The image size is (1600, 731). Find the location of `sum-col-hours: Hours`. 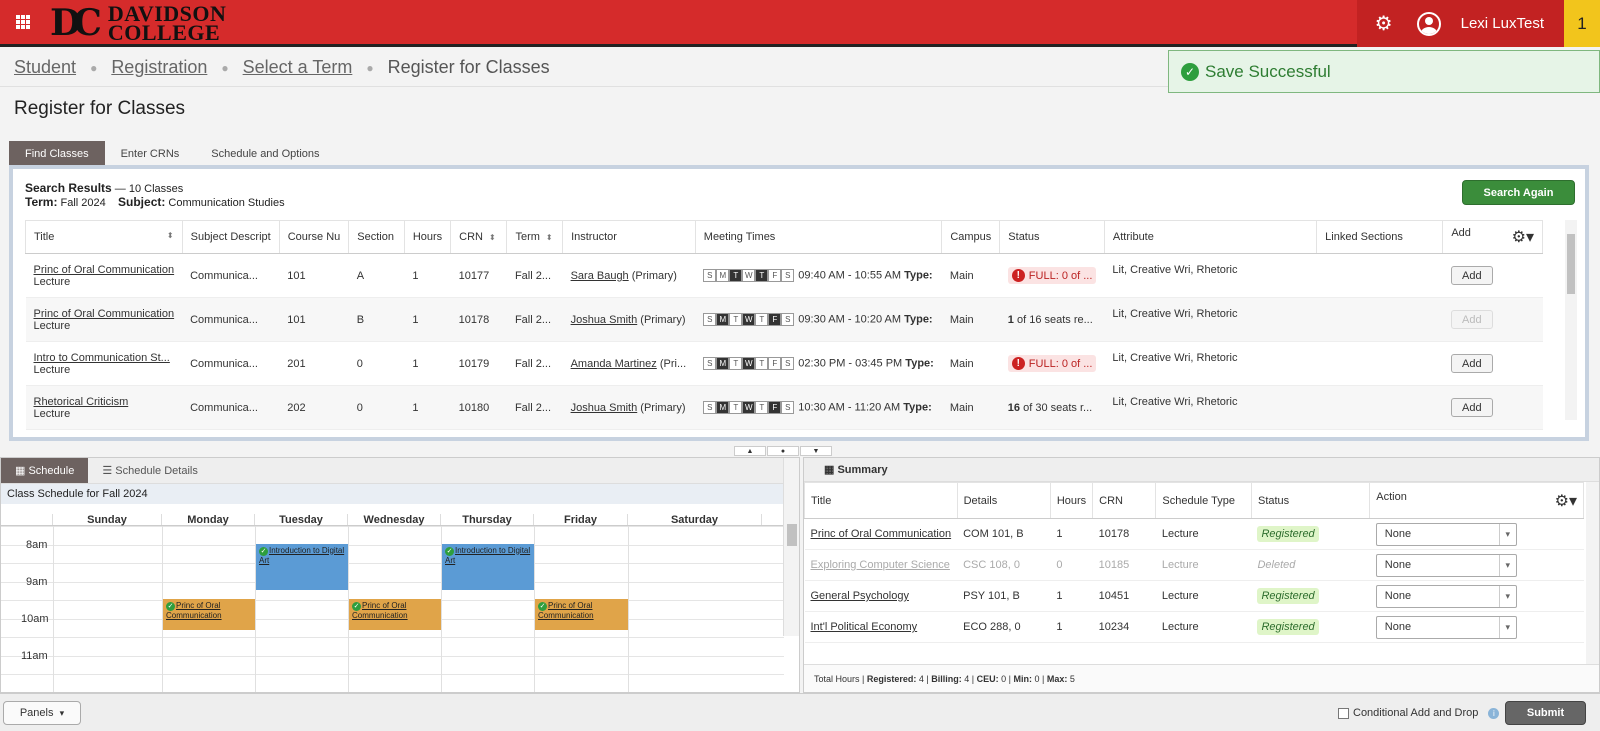

sum-col-hours: Hours is located at coordinates (1071, 500).